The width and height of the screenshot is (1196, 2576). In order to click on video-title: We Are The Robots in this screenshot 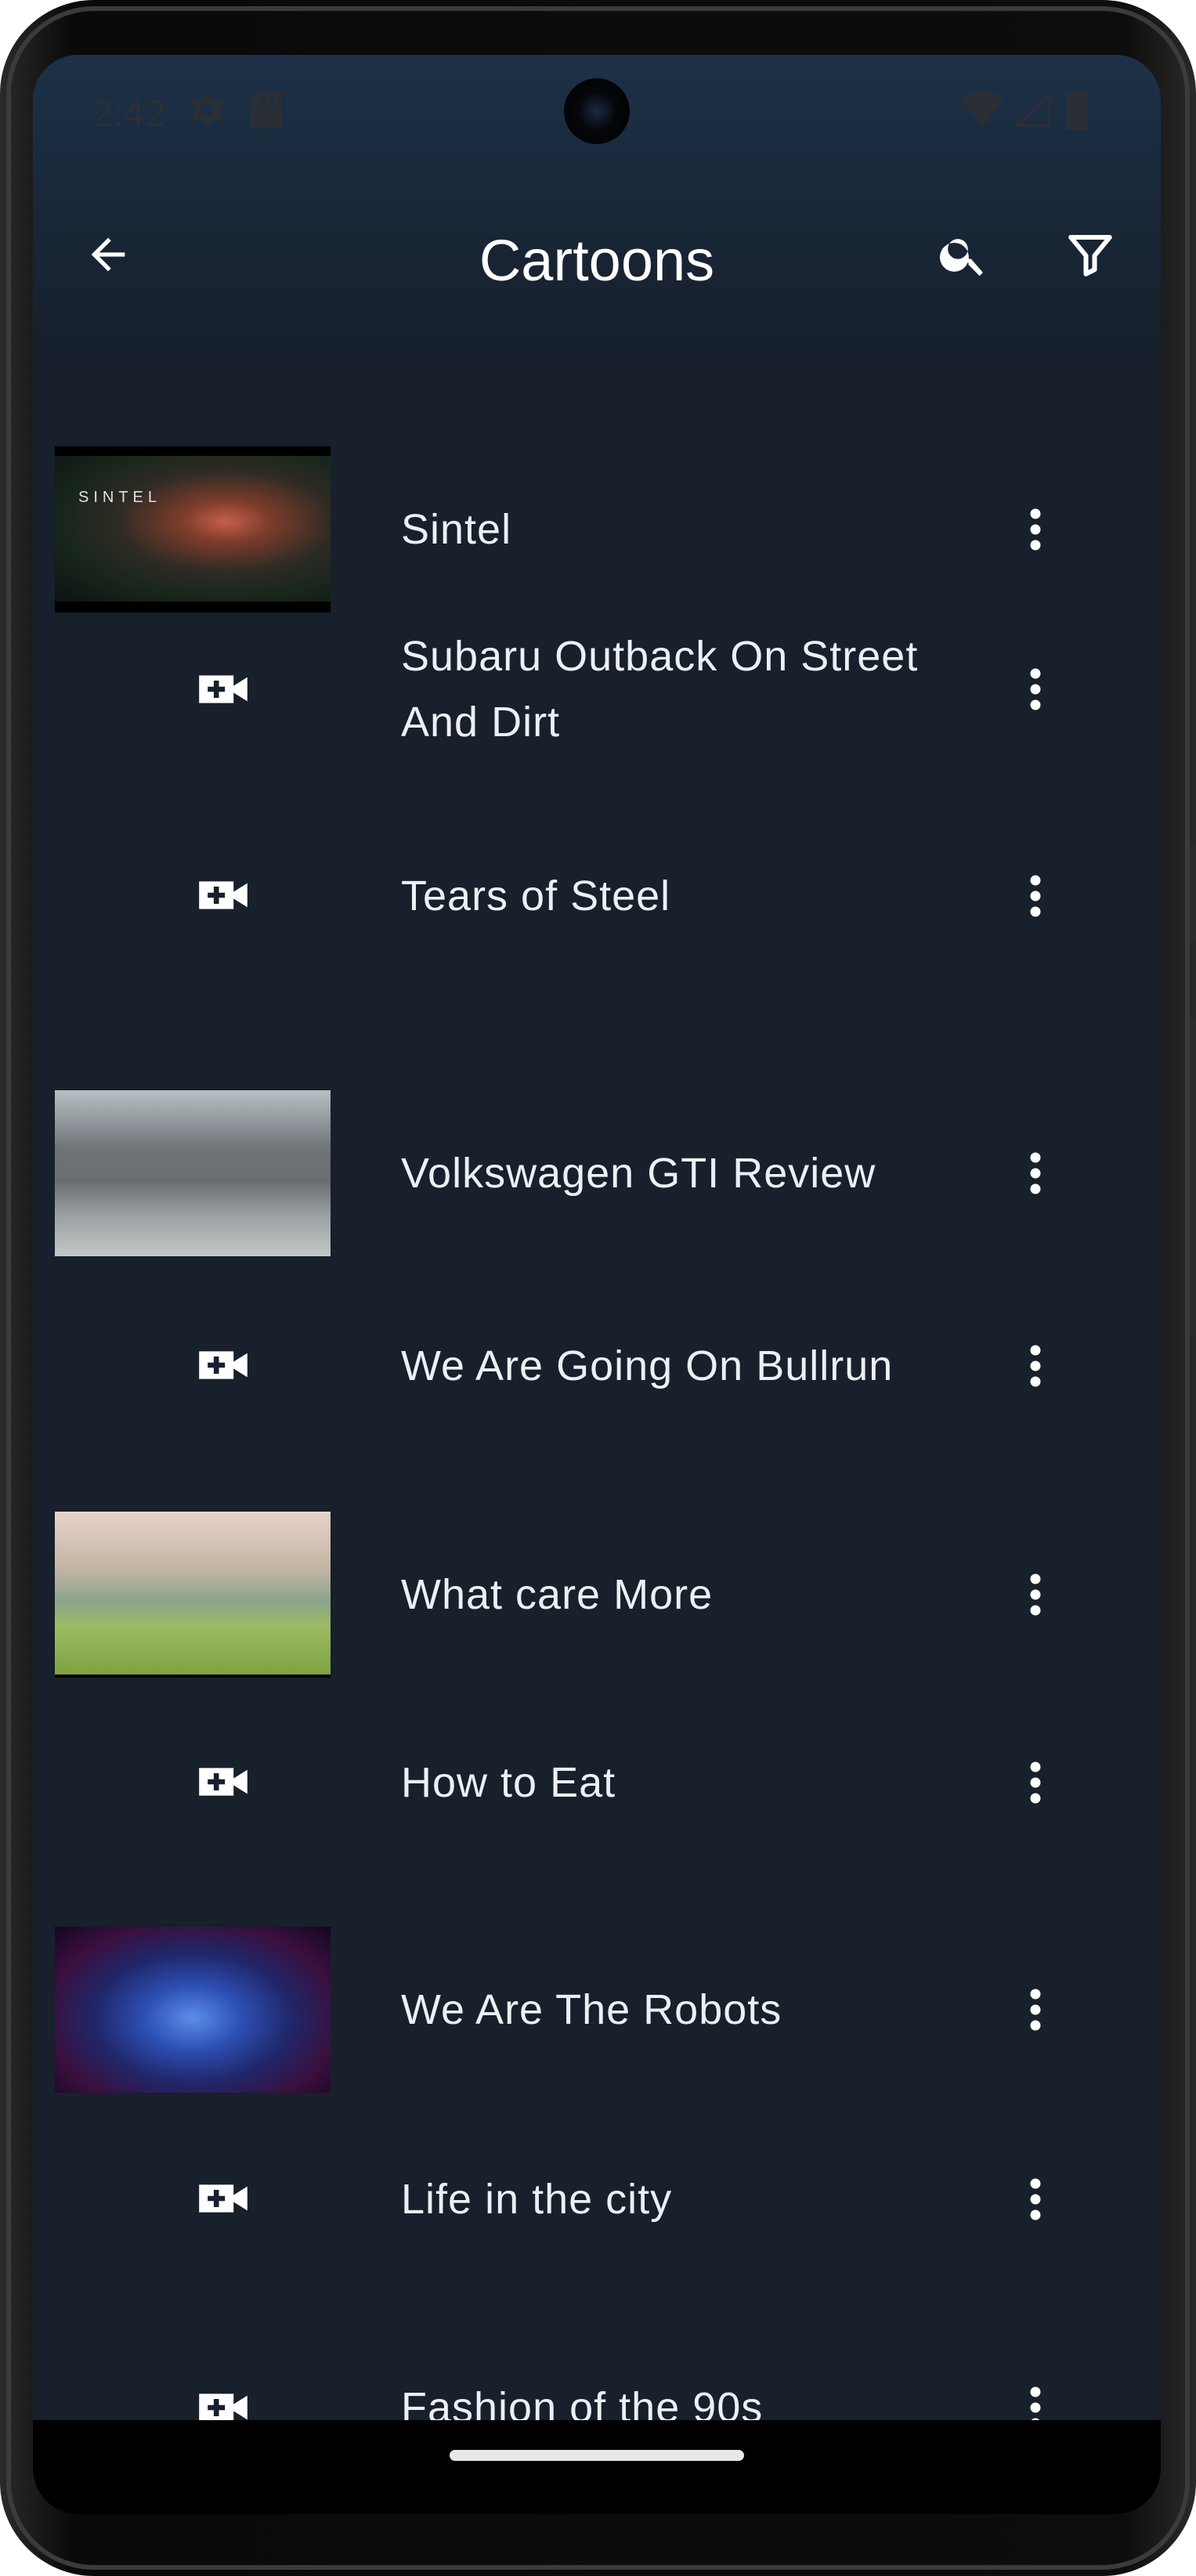, I will do `click(591, 2009)`.